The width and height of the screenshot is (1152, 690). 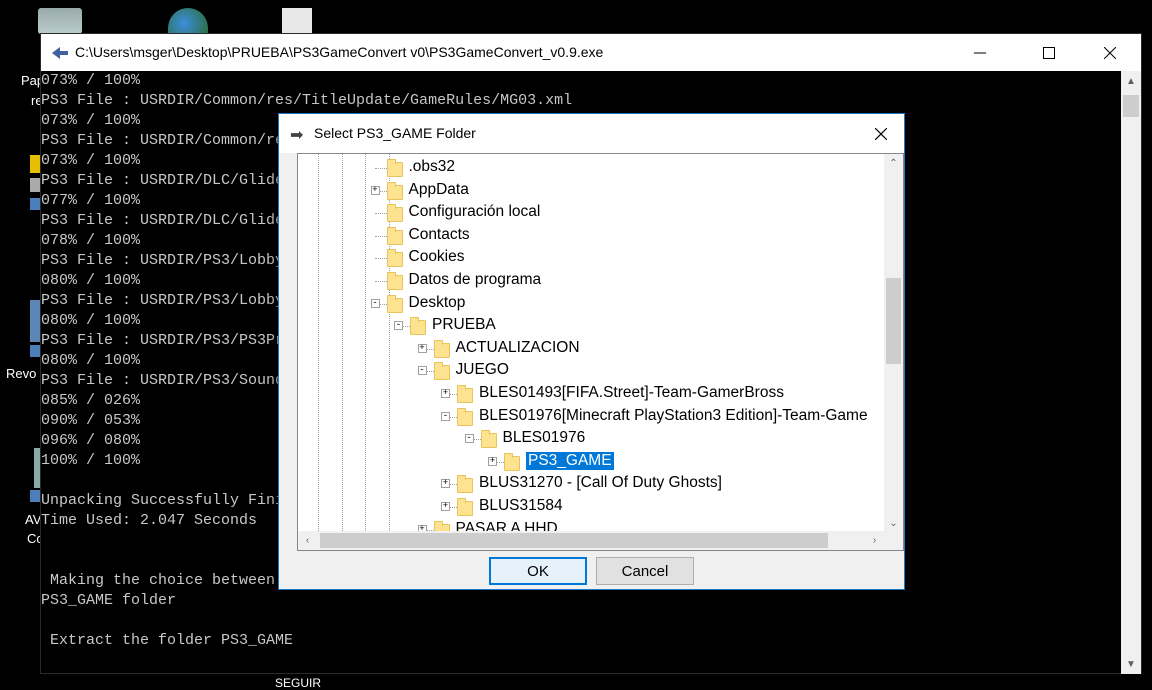 I want to click on tree-horizontal-scrollbar: ‹ ›, so click(x=591, y=540).